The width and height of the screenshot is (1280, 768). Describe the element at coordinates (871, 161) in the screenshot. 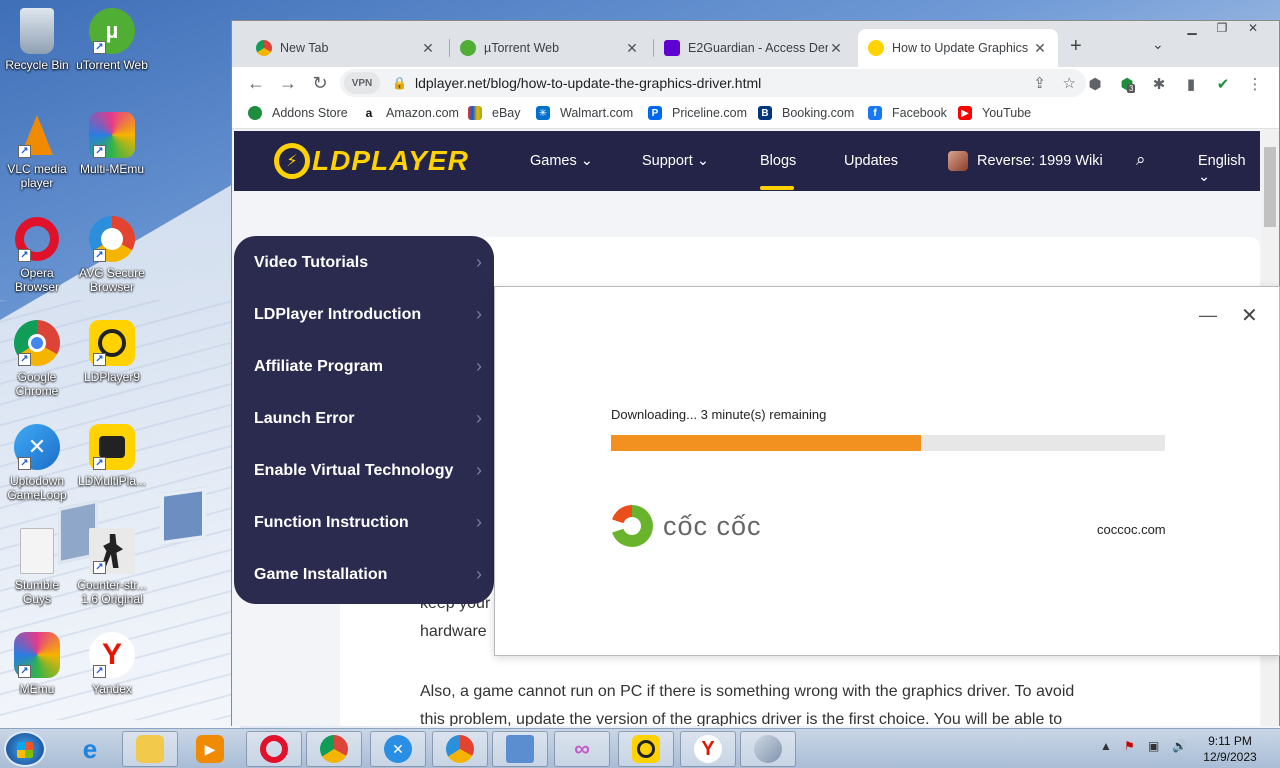

I see `nav-updates: Updates` at that location.